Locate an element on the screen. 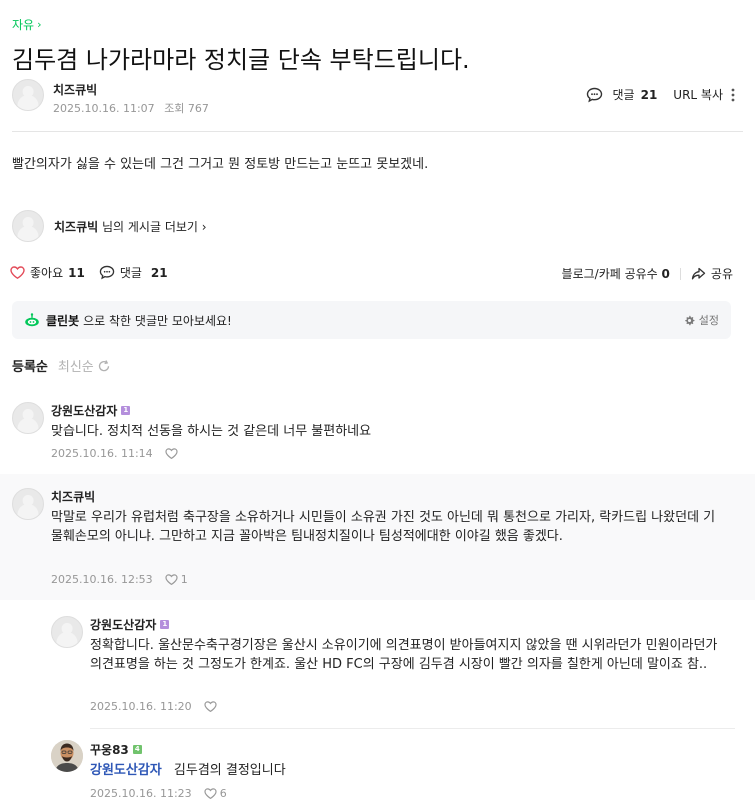 This screenshot has height=808, width=755. sort-registered-tab: 등록순 is located at coordinates (30, 365).